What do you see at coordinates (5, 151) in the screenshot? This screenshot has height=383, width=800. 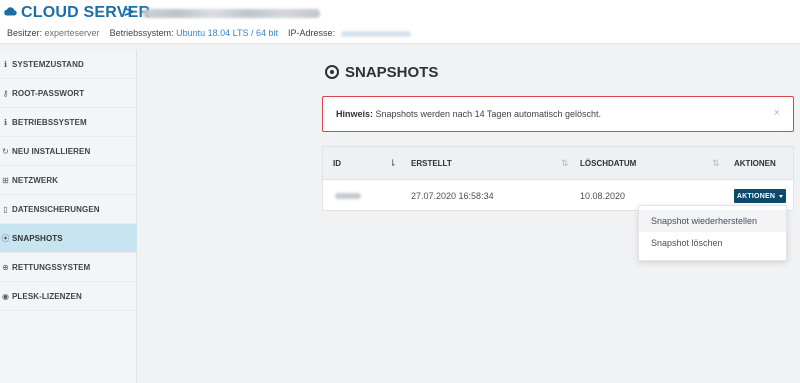 I see `refresh-icon: ↻` at bounding box center [5, 151].